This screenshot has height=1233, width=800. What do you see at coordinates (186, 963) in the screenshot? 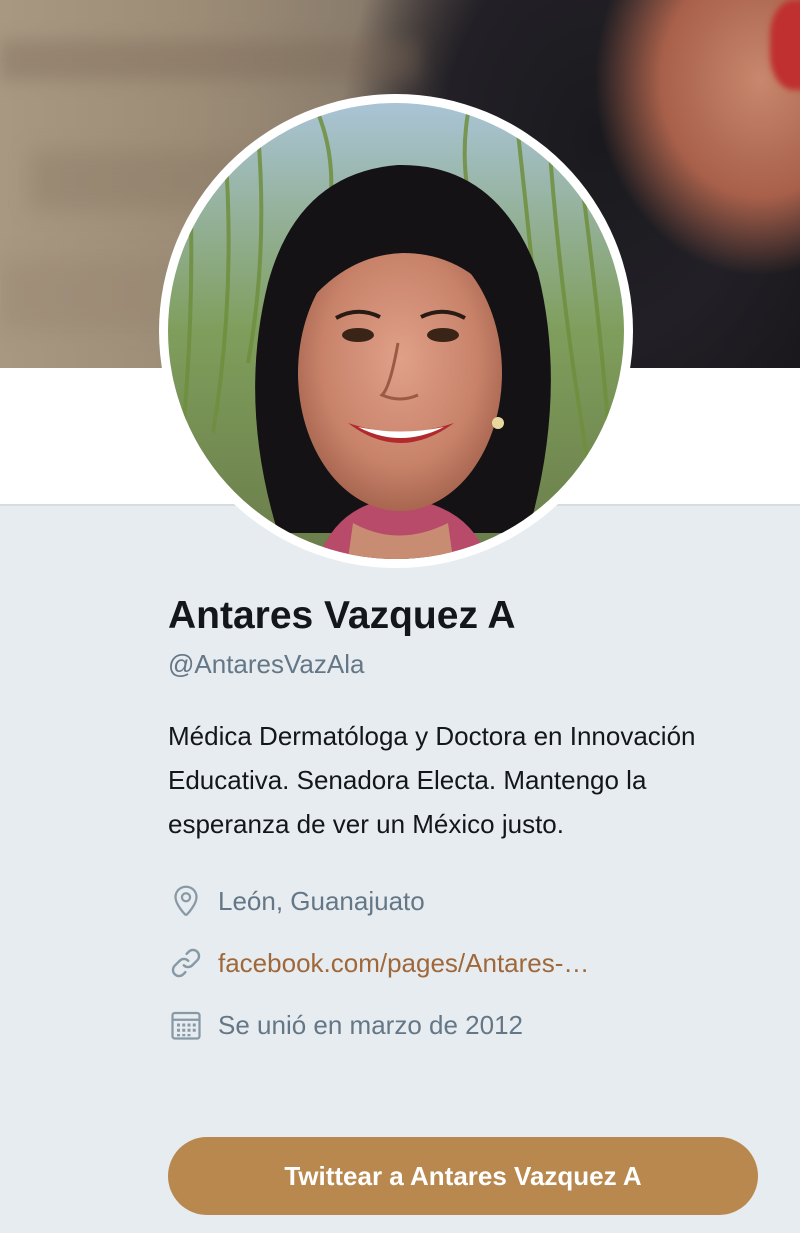
I see `link-icon` at bounding box center [186, 963].